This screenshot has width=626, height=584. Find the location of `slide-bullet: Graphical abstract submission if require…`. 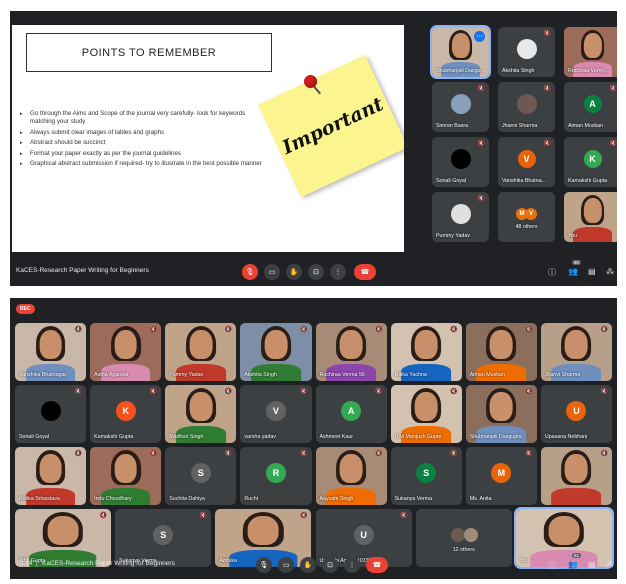

slide-bullet: Graphical abstract submission if require… is located at coordinates (144, 164).